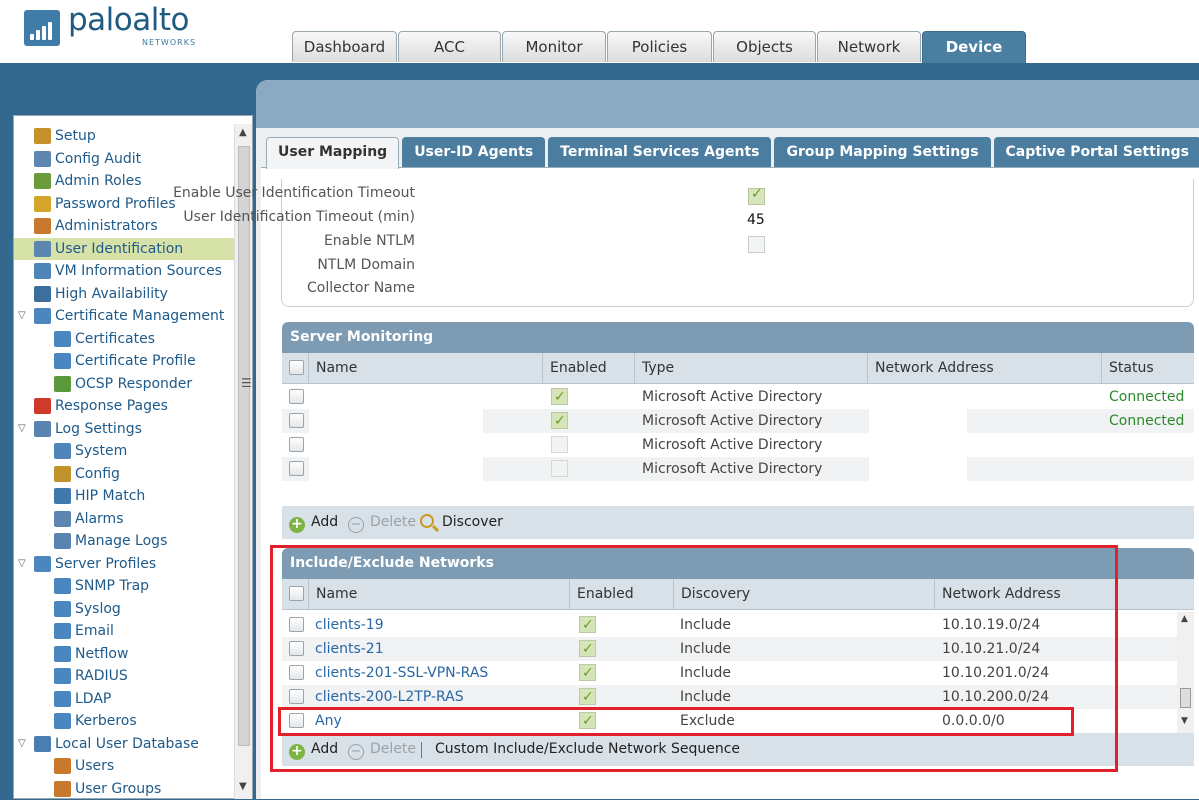 Image resolution: width=1199 pixels, height=800 pixels. I want to click on sidebar-item-high-availability: High Availability, so click(124, 294).